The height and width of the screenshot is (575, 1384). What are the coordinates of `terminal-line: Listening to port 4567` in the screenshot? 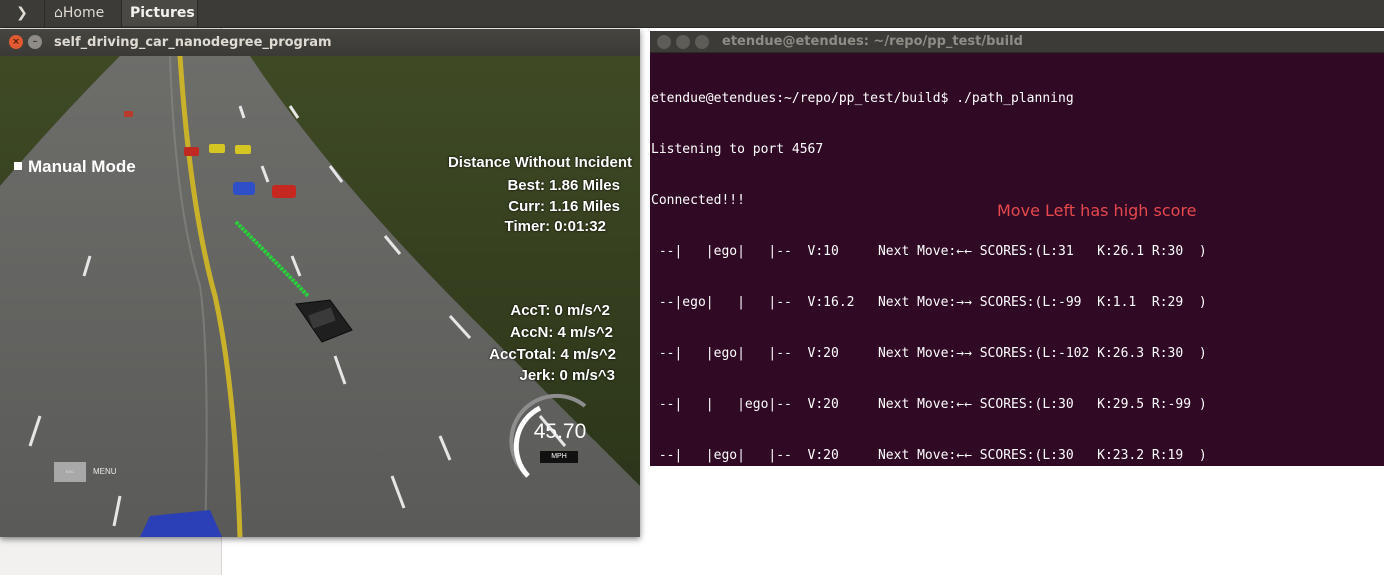 It's located at (737, 149).